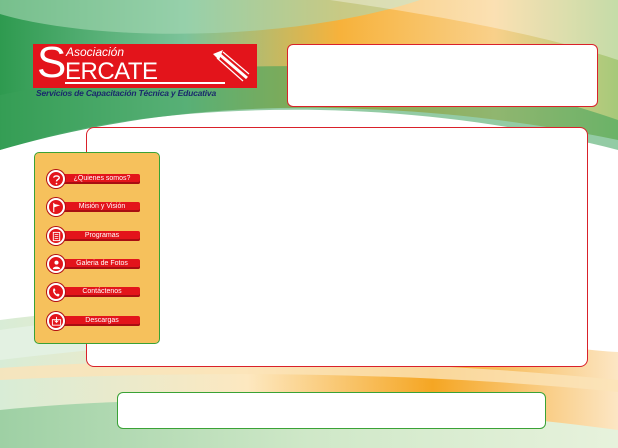 This screenshot has width=618, height=448. I want to click on logo-asociacion-text: Asociación, so click(95, 52).